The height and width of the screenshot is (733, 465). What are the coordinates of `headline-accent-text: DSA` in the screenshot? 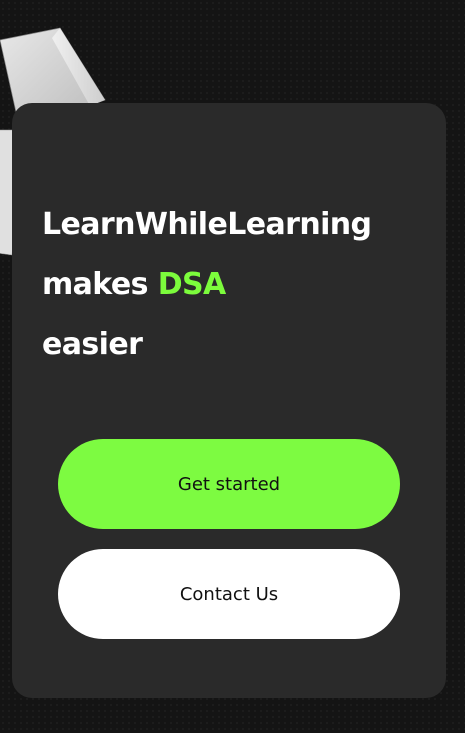 It's located at (192, 284).